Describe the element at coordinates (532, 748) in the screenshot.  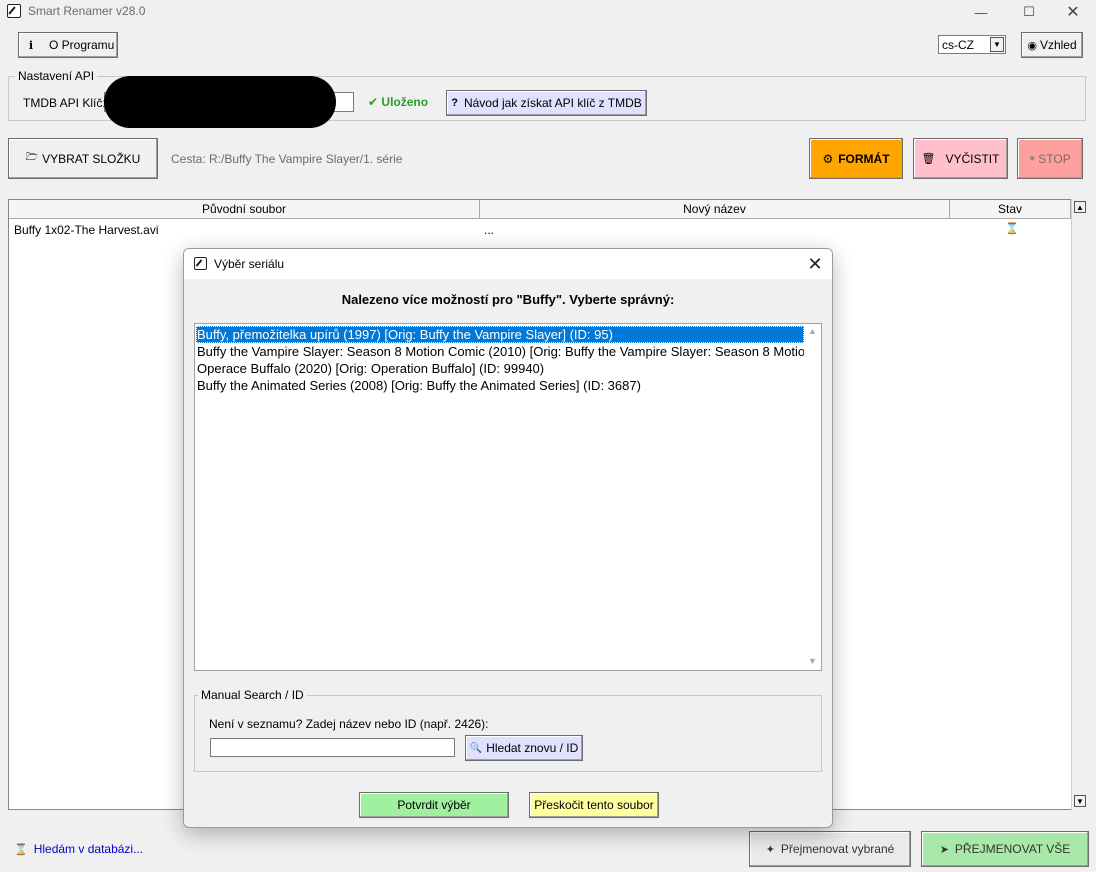
I see `search-again-label: Hledat znovu / ID` at that location.